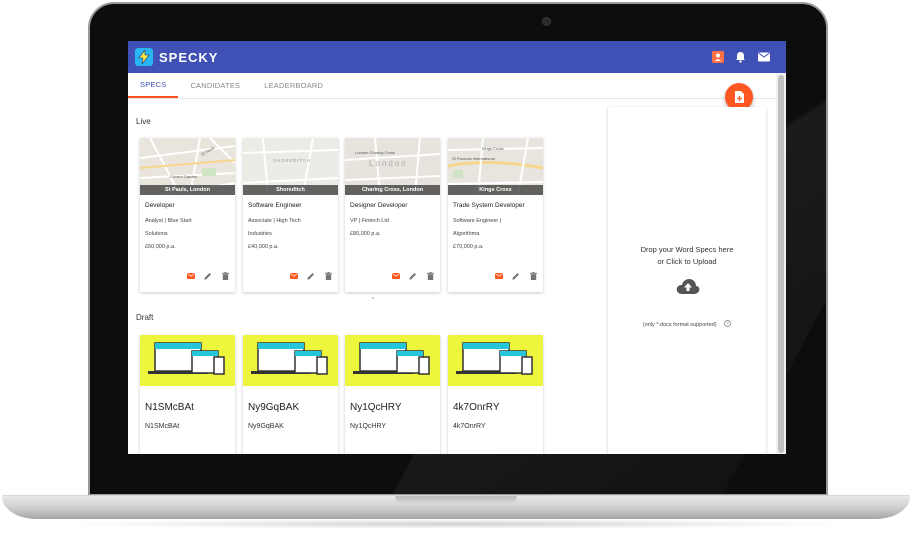  Describe the element at coordinates (275, 205) in the screenshot. I see `spec-title: Software Engineer` at that location.